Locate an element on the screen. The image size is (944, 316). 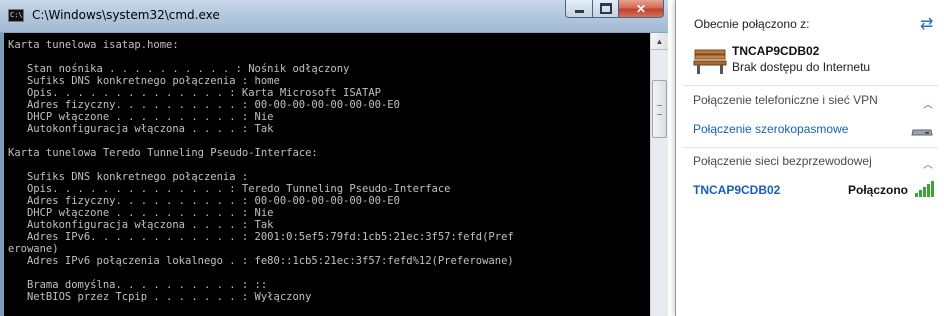
vertical-scrollbar: ▲ is located at coordinates (659, 174).